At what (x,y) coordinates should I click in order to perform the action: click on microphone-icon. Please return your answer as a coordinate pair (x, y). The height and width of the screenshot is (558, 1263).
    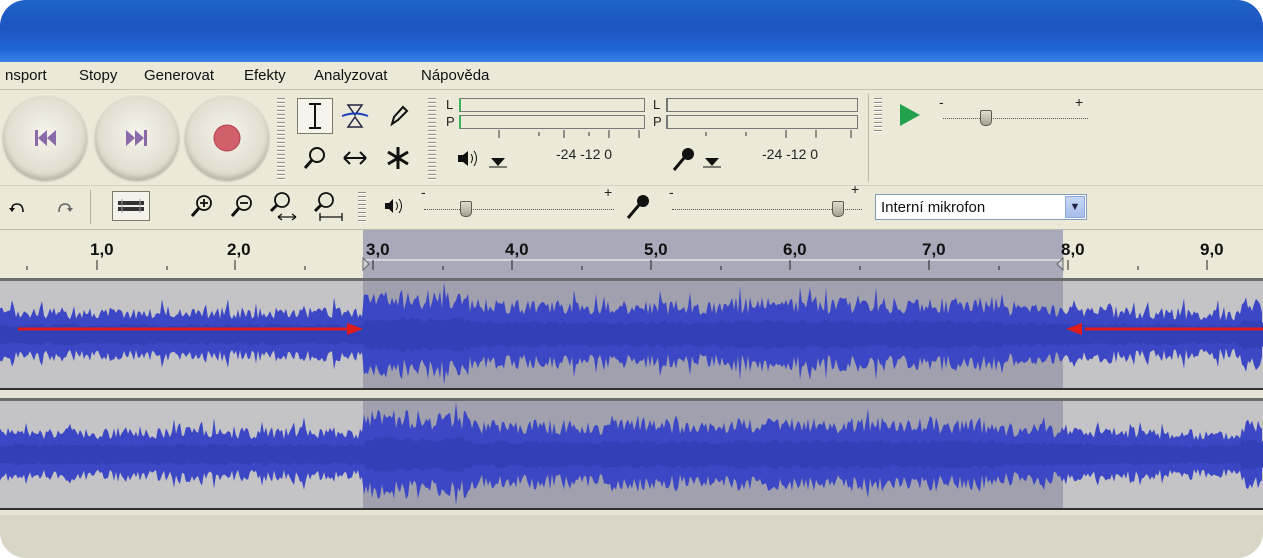
    Looking at the image, I should click on (683, 159).